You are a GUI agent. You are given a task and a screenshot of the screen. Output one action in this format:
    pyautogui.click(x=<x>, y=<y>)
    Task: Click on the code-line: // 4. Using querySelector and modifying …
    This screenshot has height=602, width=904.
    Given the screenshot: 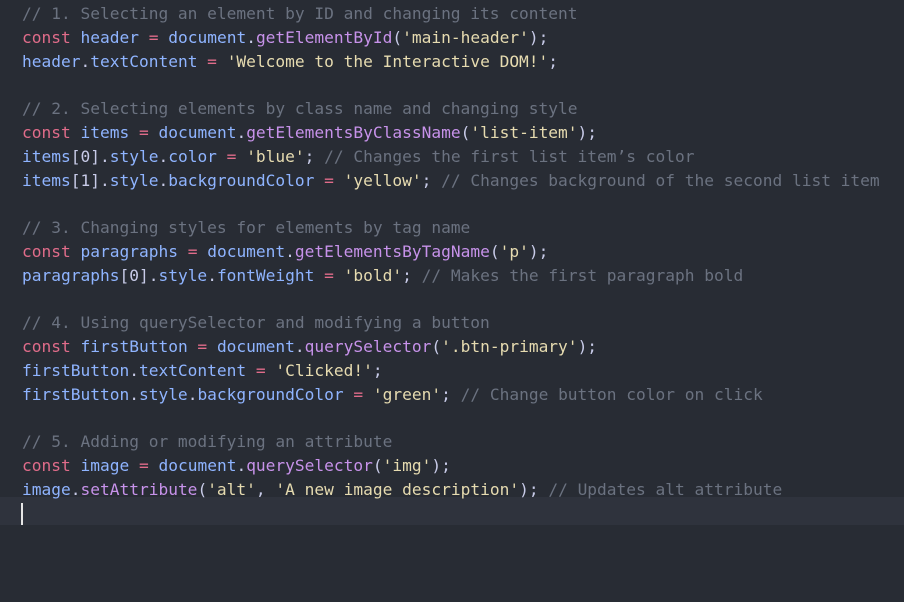 What is the action you would take?
    pyautogui.click(x=451, y=323)
    